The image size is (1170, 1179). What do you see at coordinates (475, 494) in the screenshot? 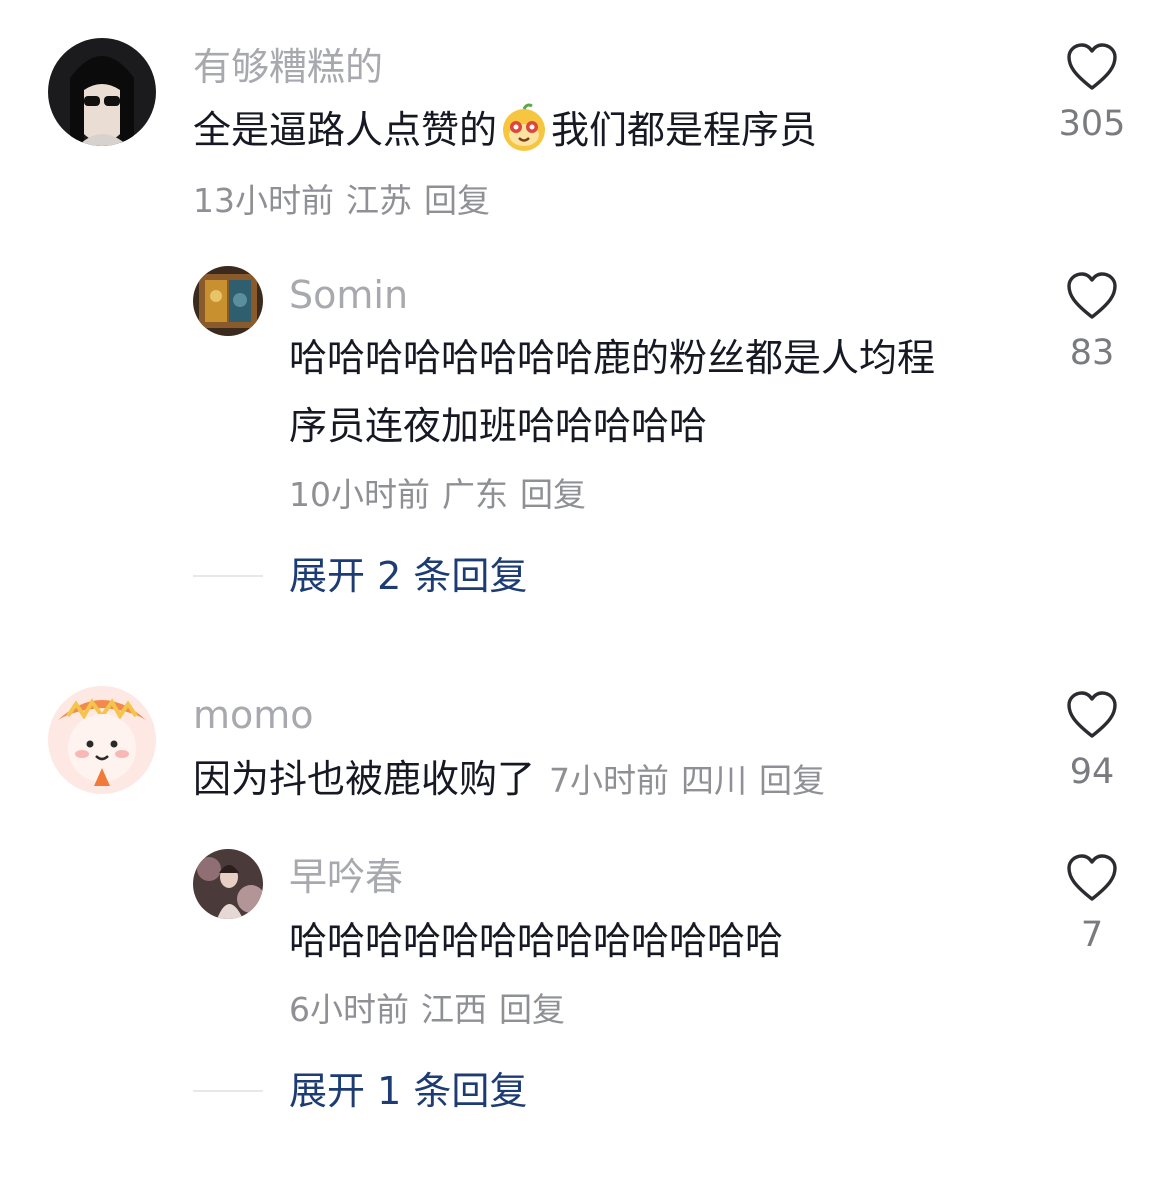
I see `comment-location: 广东` at bounding box center [475, 494].